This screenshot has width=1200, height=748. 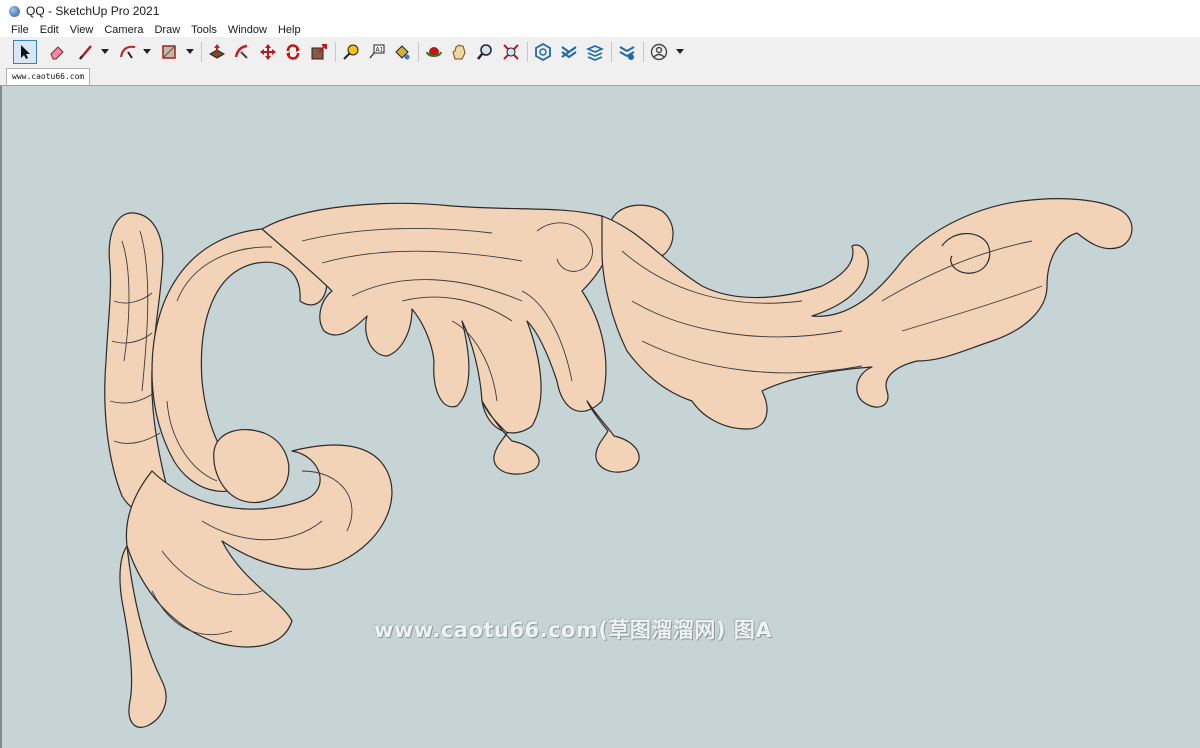 I want to click on layout-button, so click(x=595, y=52).